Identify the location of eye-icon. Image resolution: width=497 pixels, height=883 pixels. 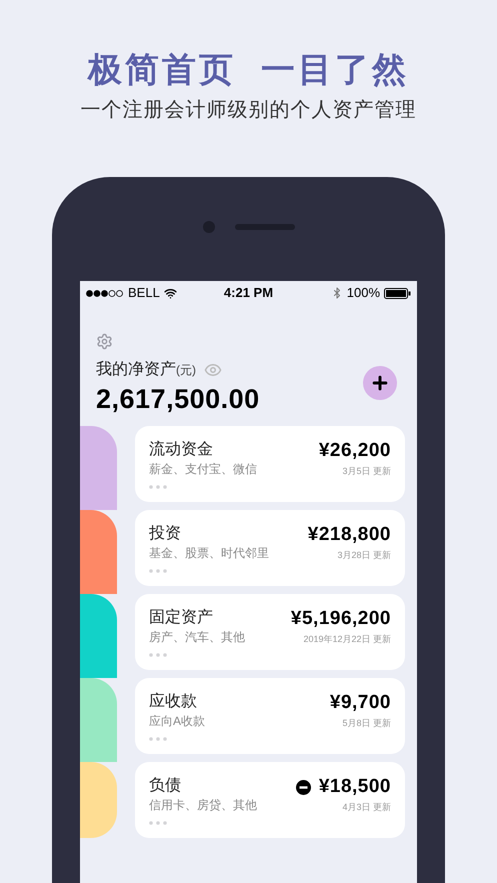
(213, 370).